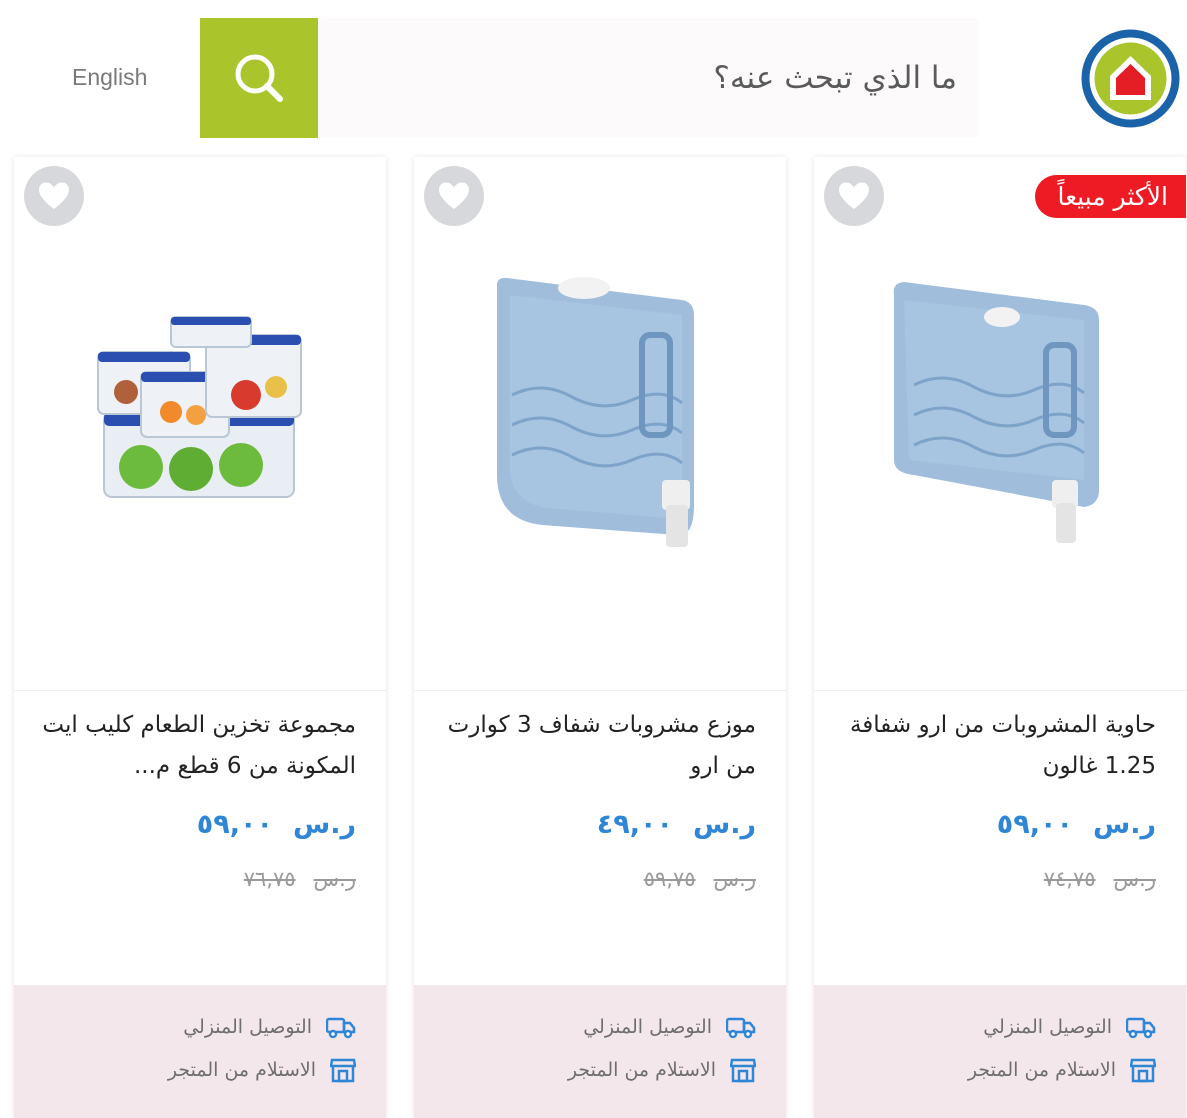  Describe the element at coordinates (596, 746) in the screenshot. I see `product-title: موزع مشروبات شفاف 3 كوارت من ارو` at that location.